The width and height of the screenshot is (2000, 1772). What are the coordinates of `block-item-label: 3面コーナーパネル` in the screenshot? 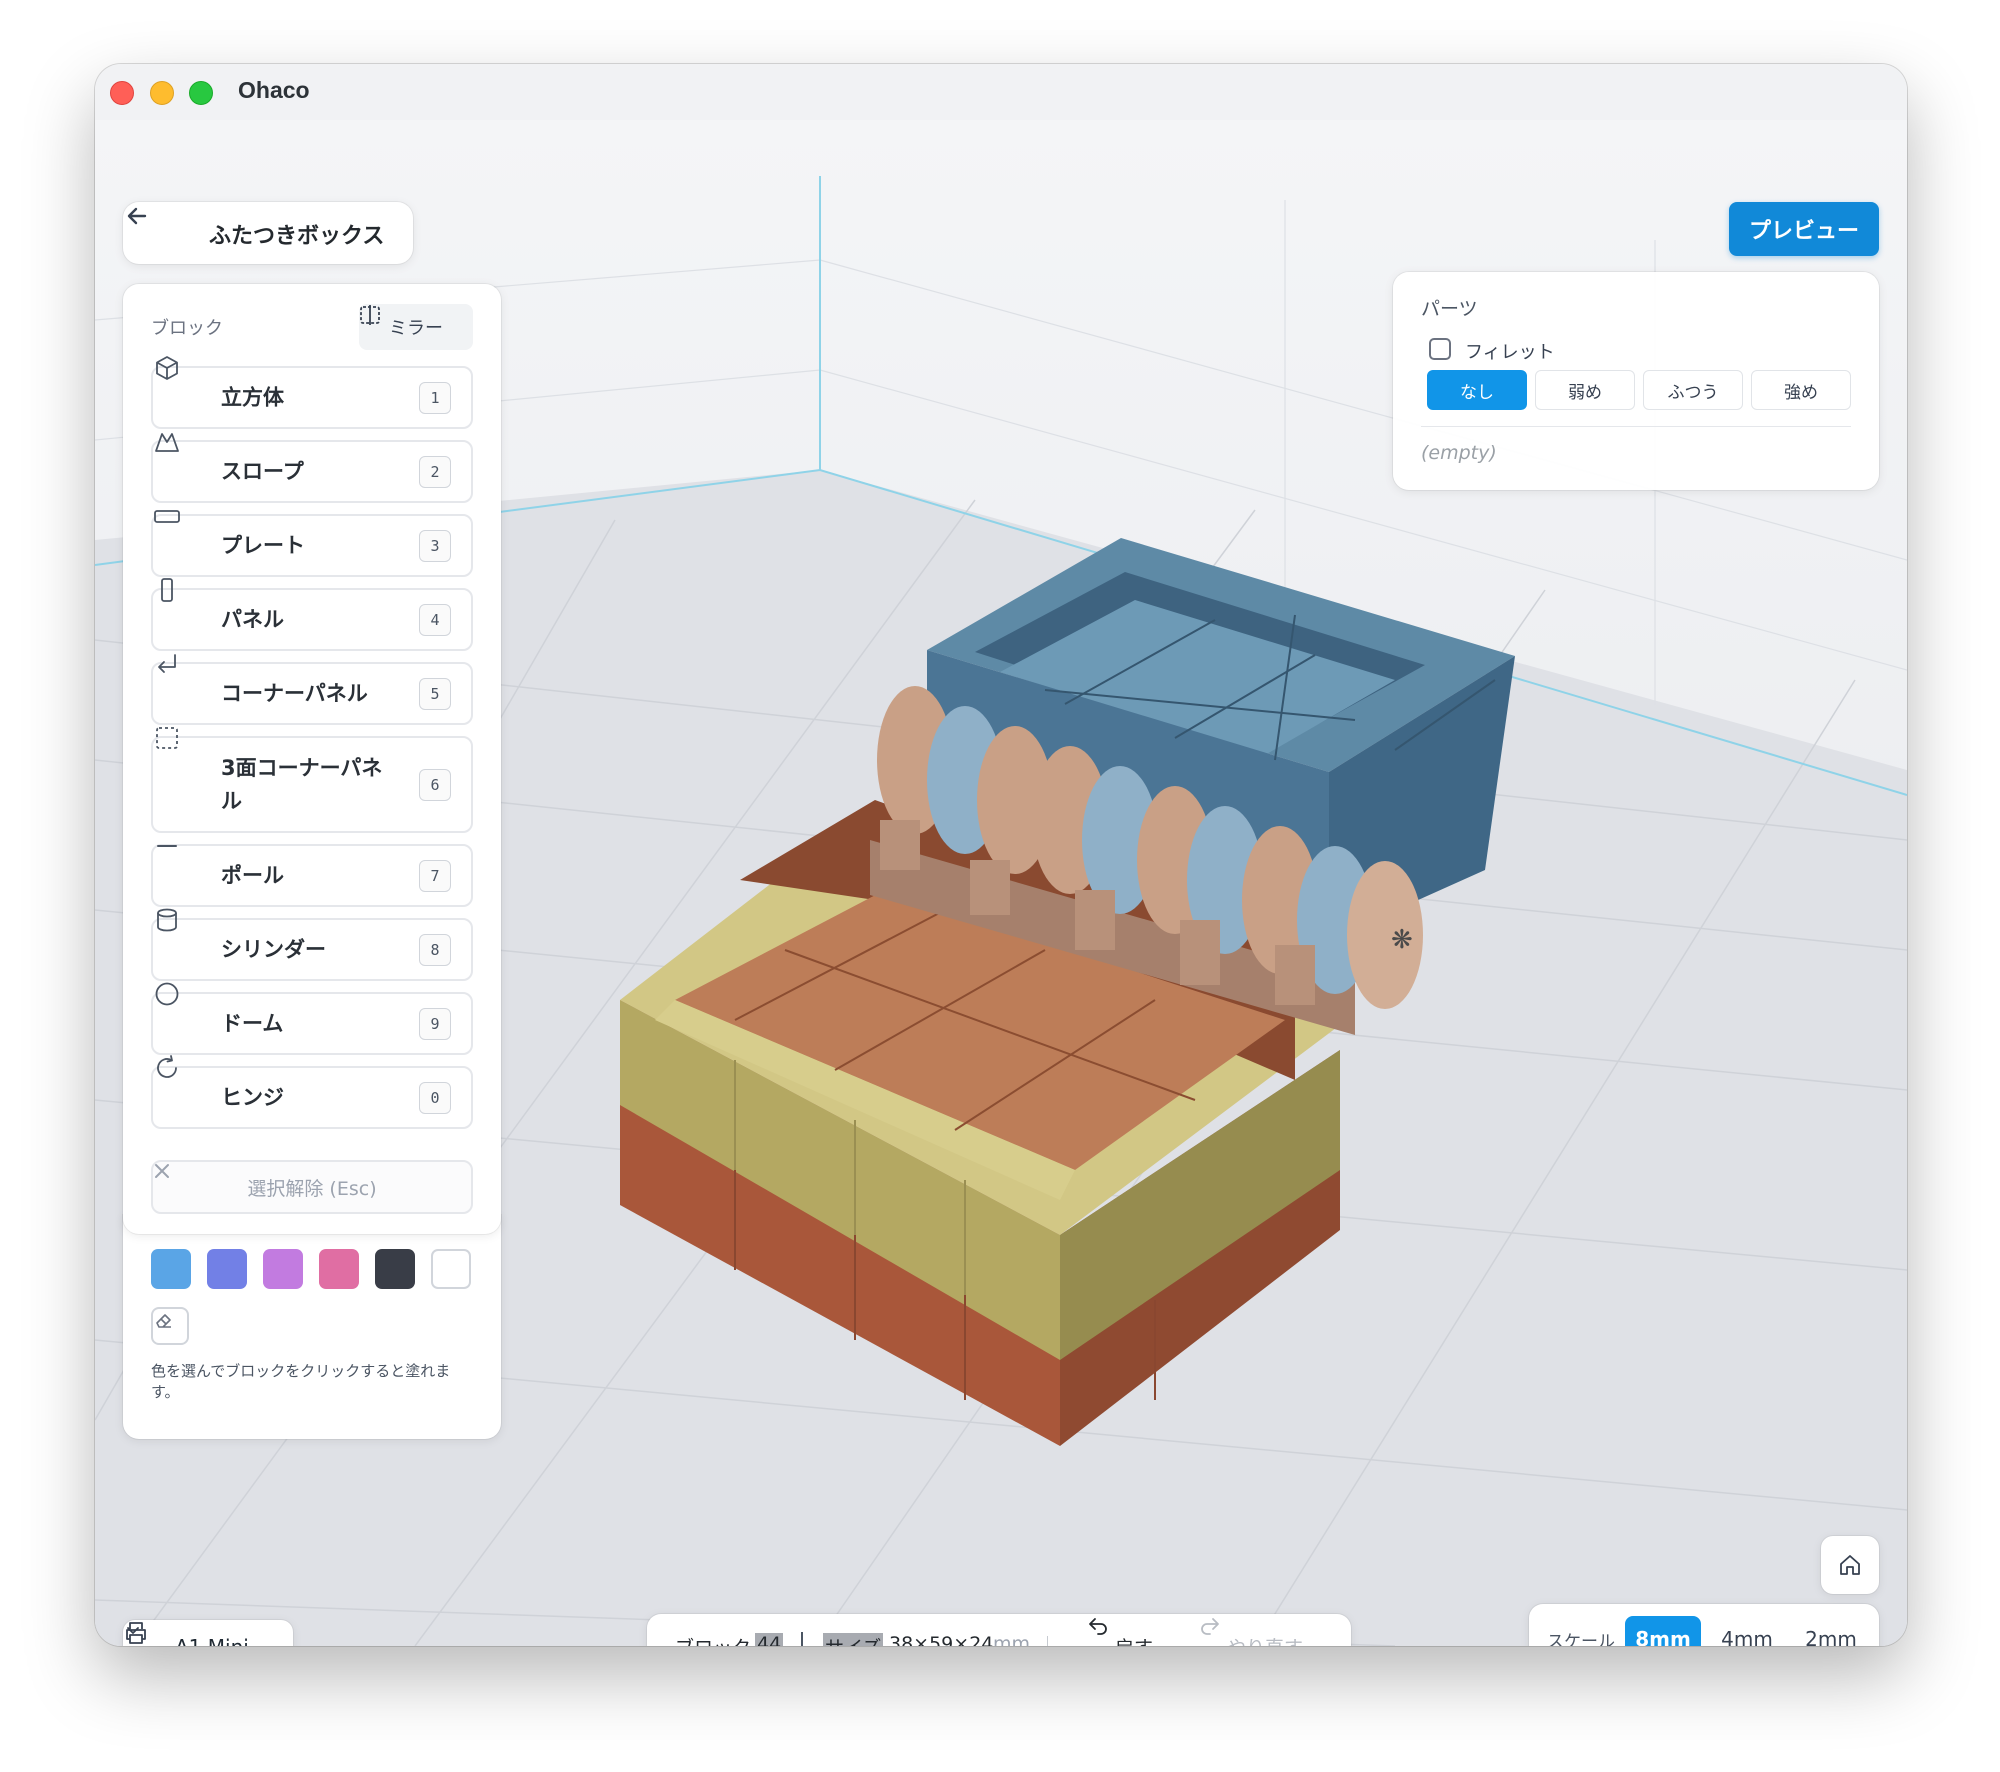 It's located at (302, 784).